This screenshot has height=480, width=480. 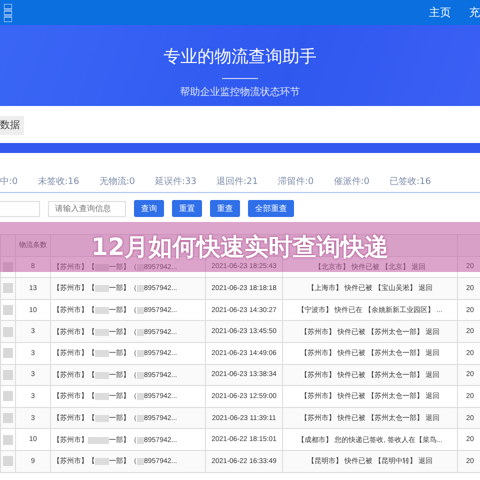 I want to click on status-count: 未签收:16, so click(x=59, y=181).